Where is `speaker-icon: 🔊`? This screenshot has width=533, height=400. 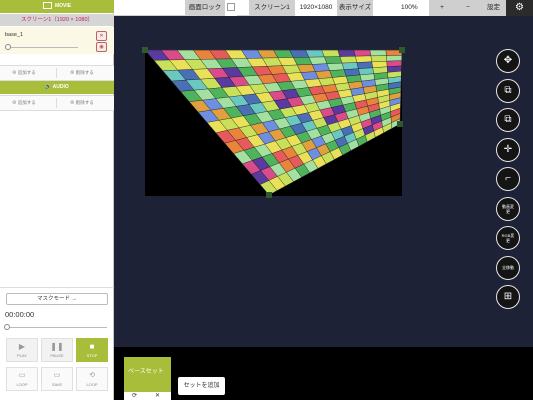 speaker-icon: 🔊 is located at coordinates (49, 87).